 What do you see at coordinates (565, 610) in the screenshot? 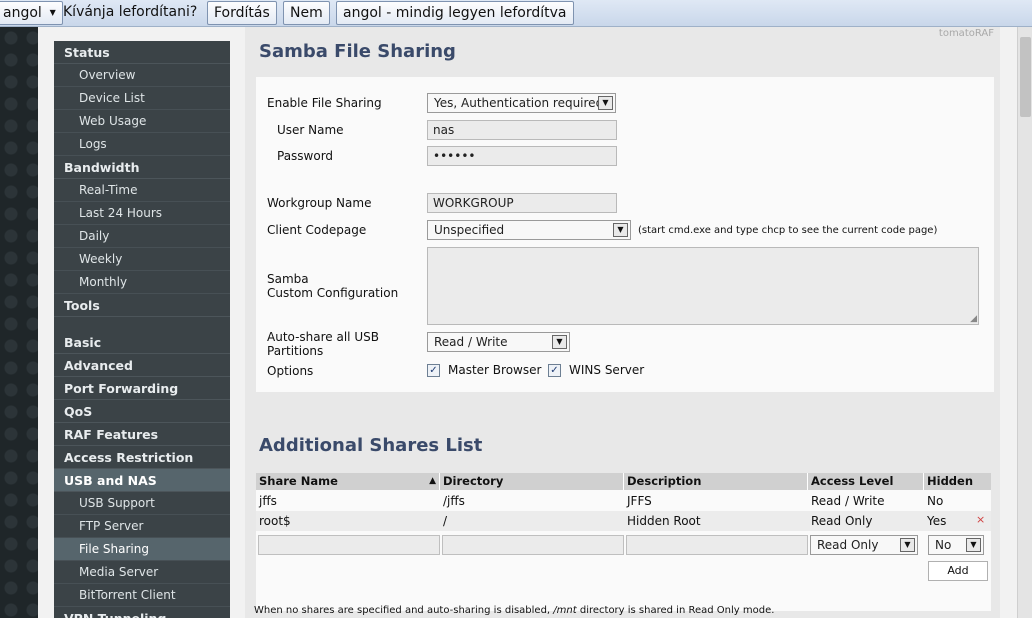
I see `note-mnt-path: /mnt` at bounding box center [565, 610].